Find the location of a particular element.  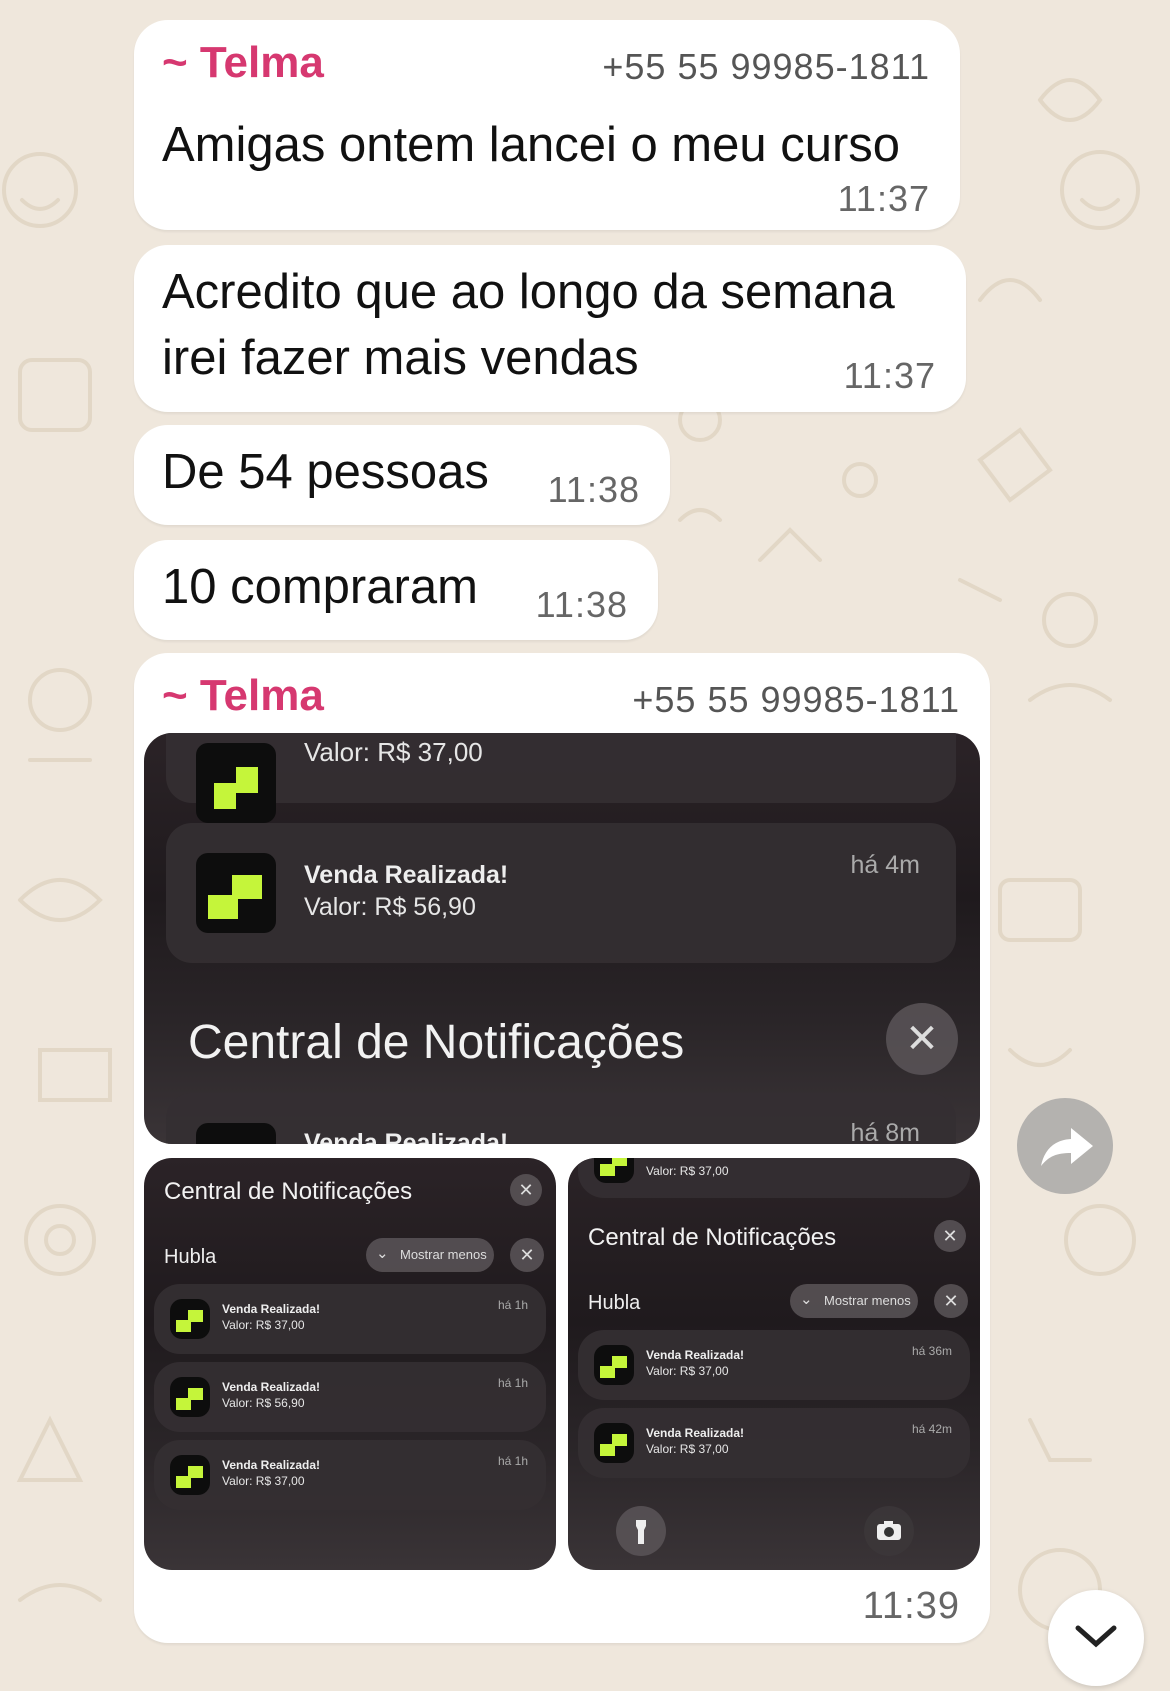

message-bubble: De 54 pessoas 11:38 is located at coordinates (402, 475).